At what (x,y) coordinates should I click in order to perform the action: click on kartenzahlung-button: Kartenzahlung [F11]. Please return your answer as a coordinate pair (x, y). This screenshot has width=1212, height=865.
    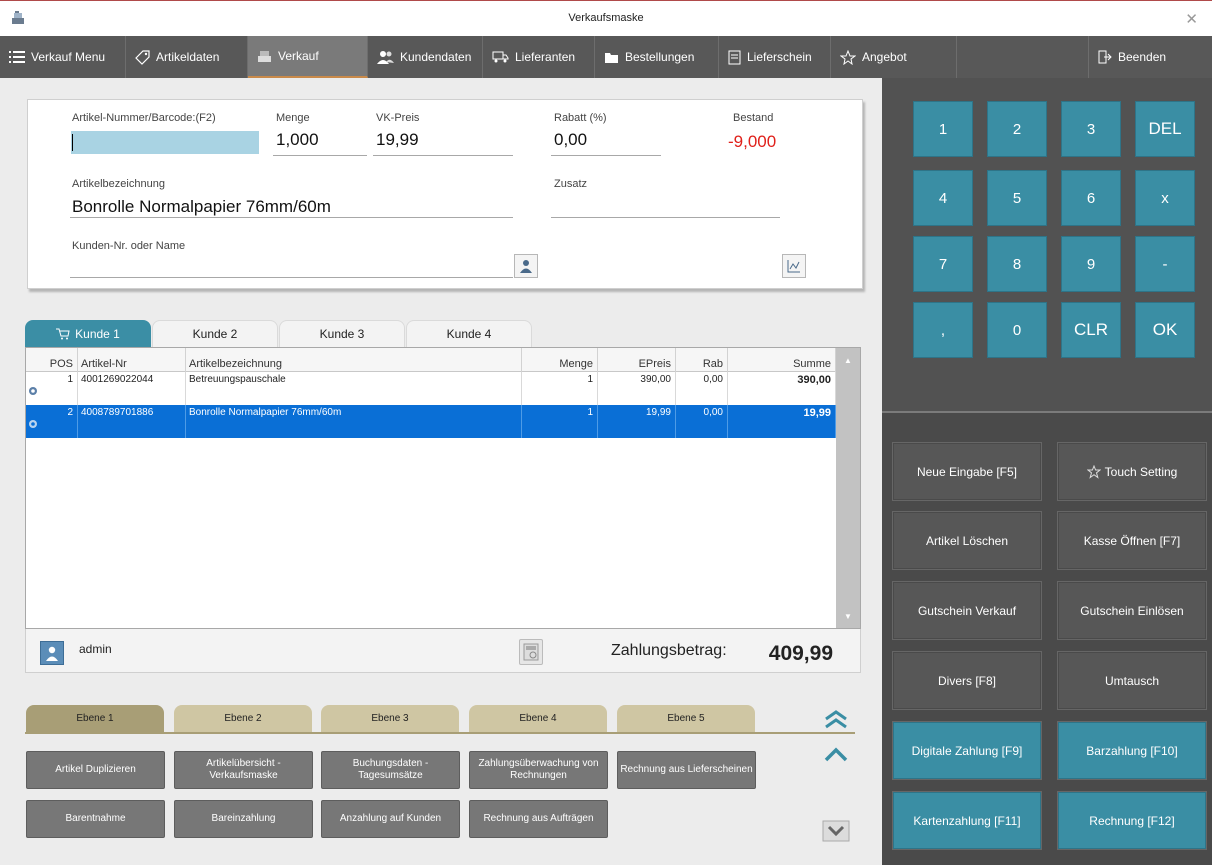
    Looking at the image, I should click on (967, 820).